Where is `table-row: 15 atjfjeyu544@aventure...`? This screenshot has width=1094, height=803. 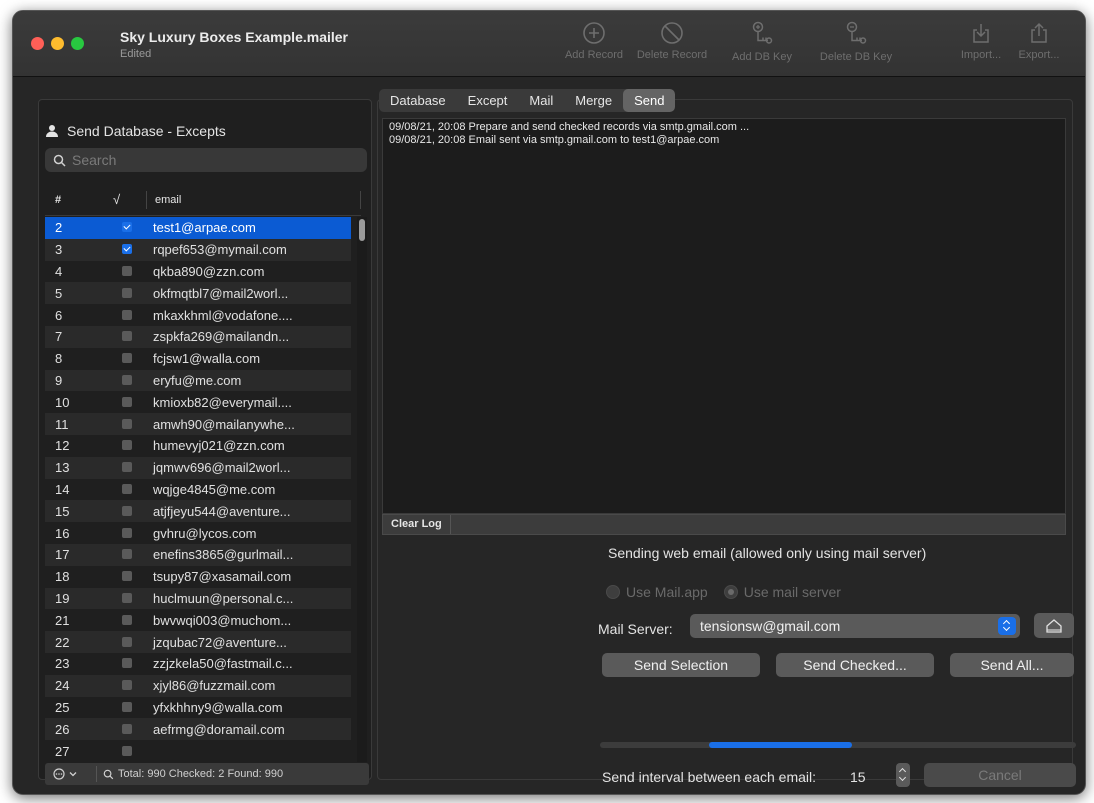
table-row: 15 atjfjeyu544@aventure... is located at coordinates (198, 511).